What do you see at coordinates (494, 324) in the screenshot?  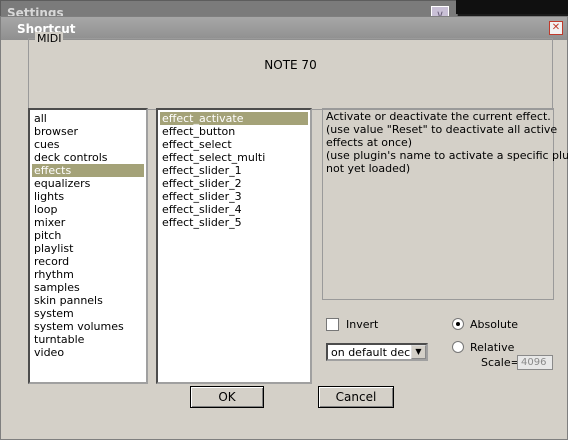 I see `absolute-label: Absolute` at bounding box center [494, 324].